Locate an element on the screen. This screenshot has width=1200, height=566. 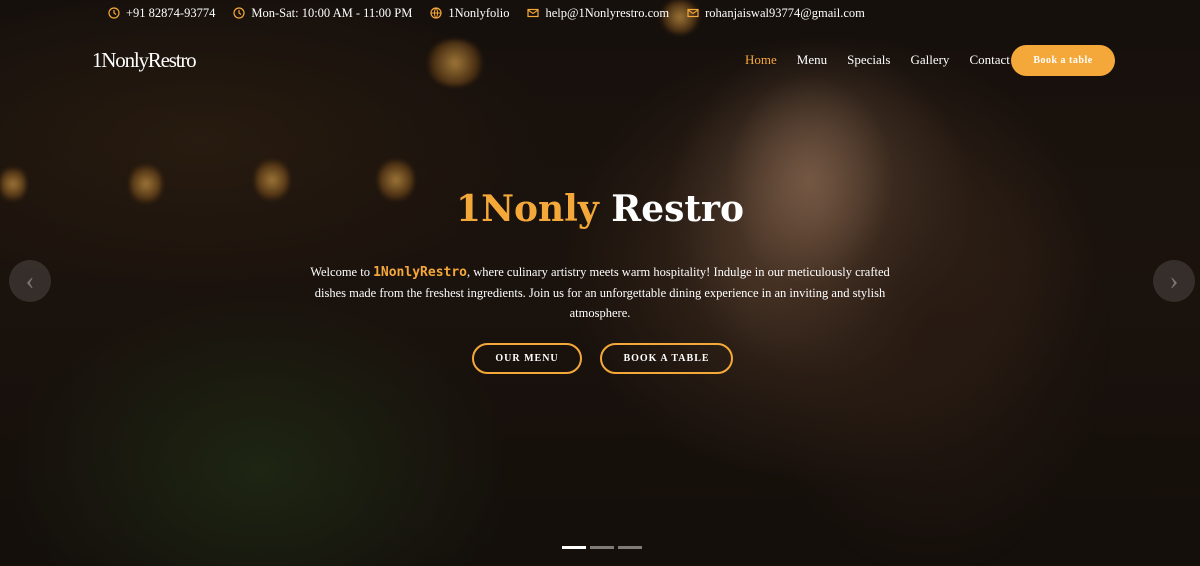
email-restaurant-info: help@1Nonlyrestro.com is located at coordinates (598, 13).